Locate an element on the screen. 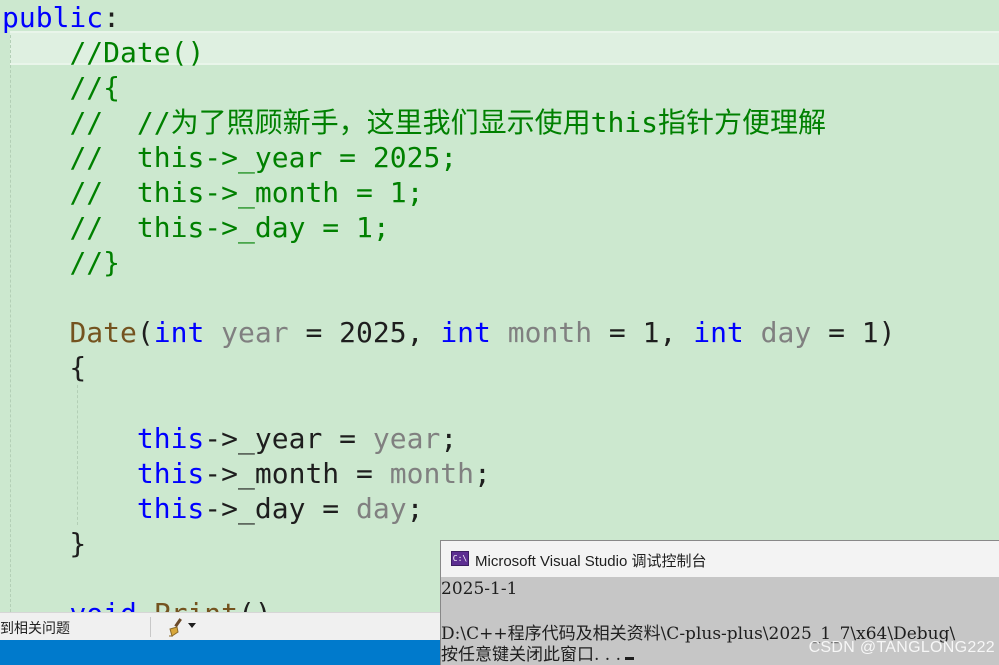  code-token: // this->_month = 1; is located at coordinates (246, 192).